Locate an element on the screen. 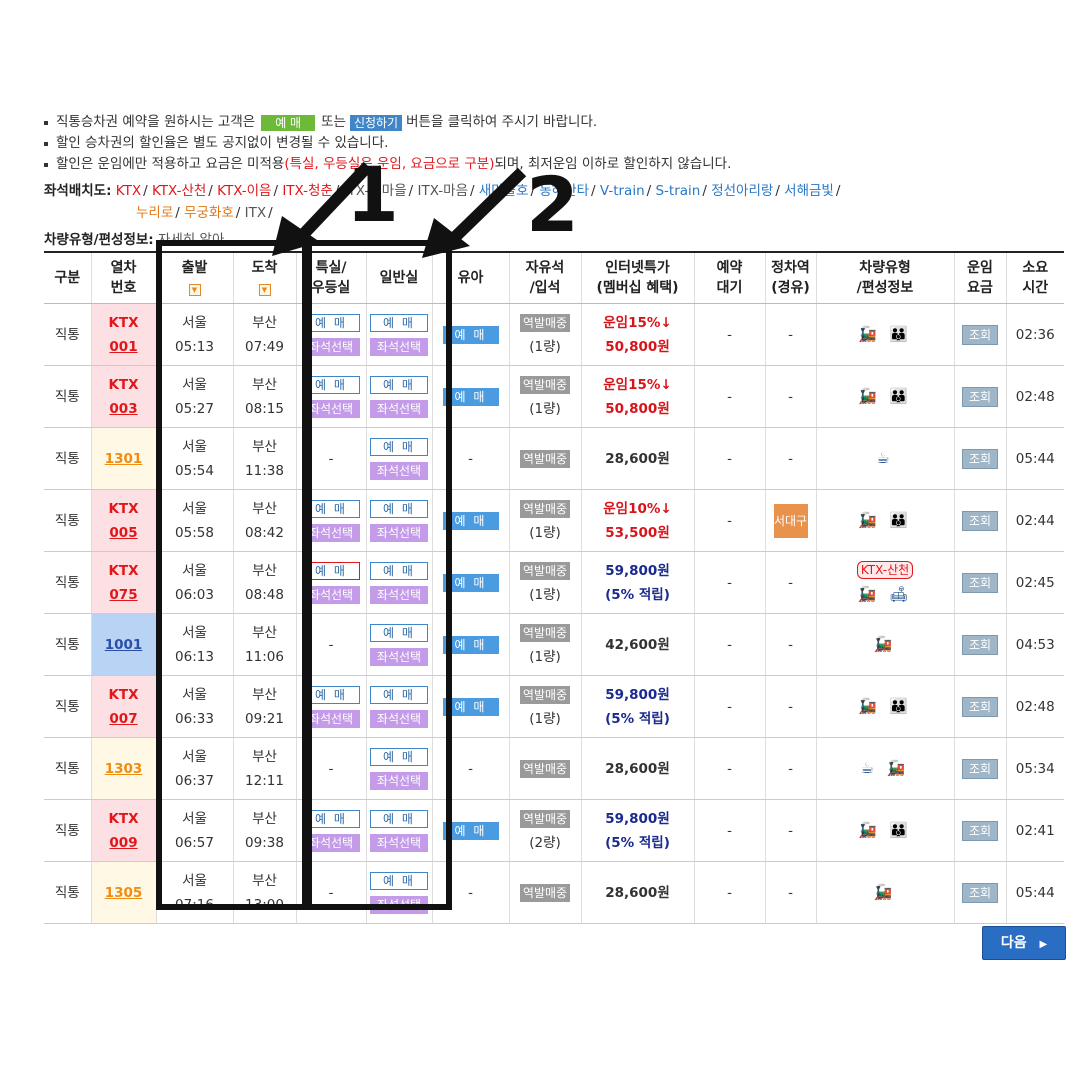 The height and width of the screenshot is (1080, 1080). next-page-label: 다음 is located at coordinates (1013, 943).